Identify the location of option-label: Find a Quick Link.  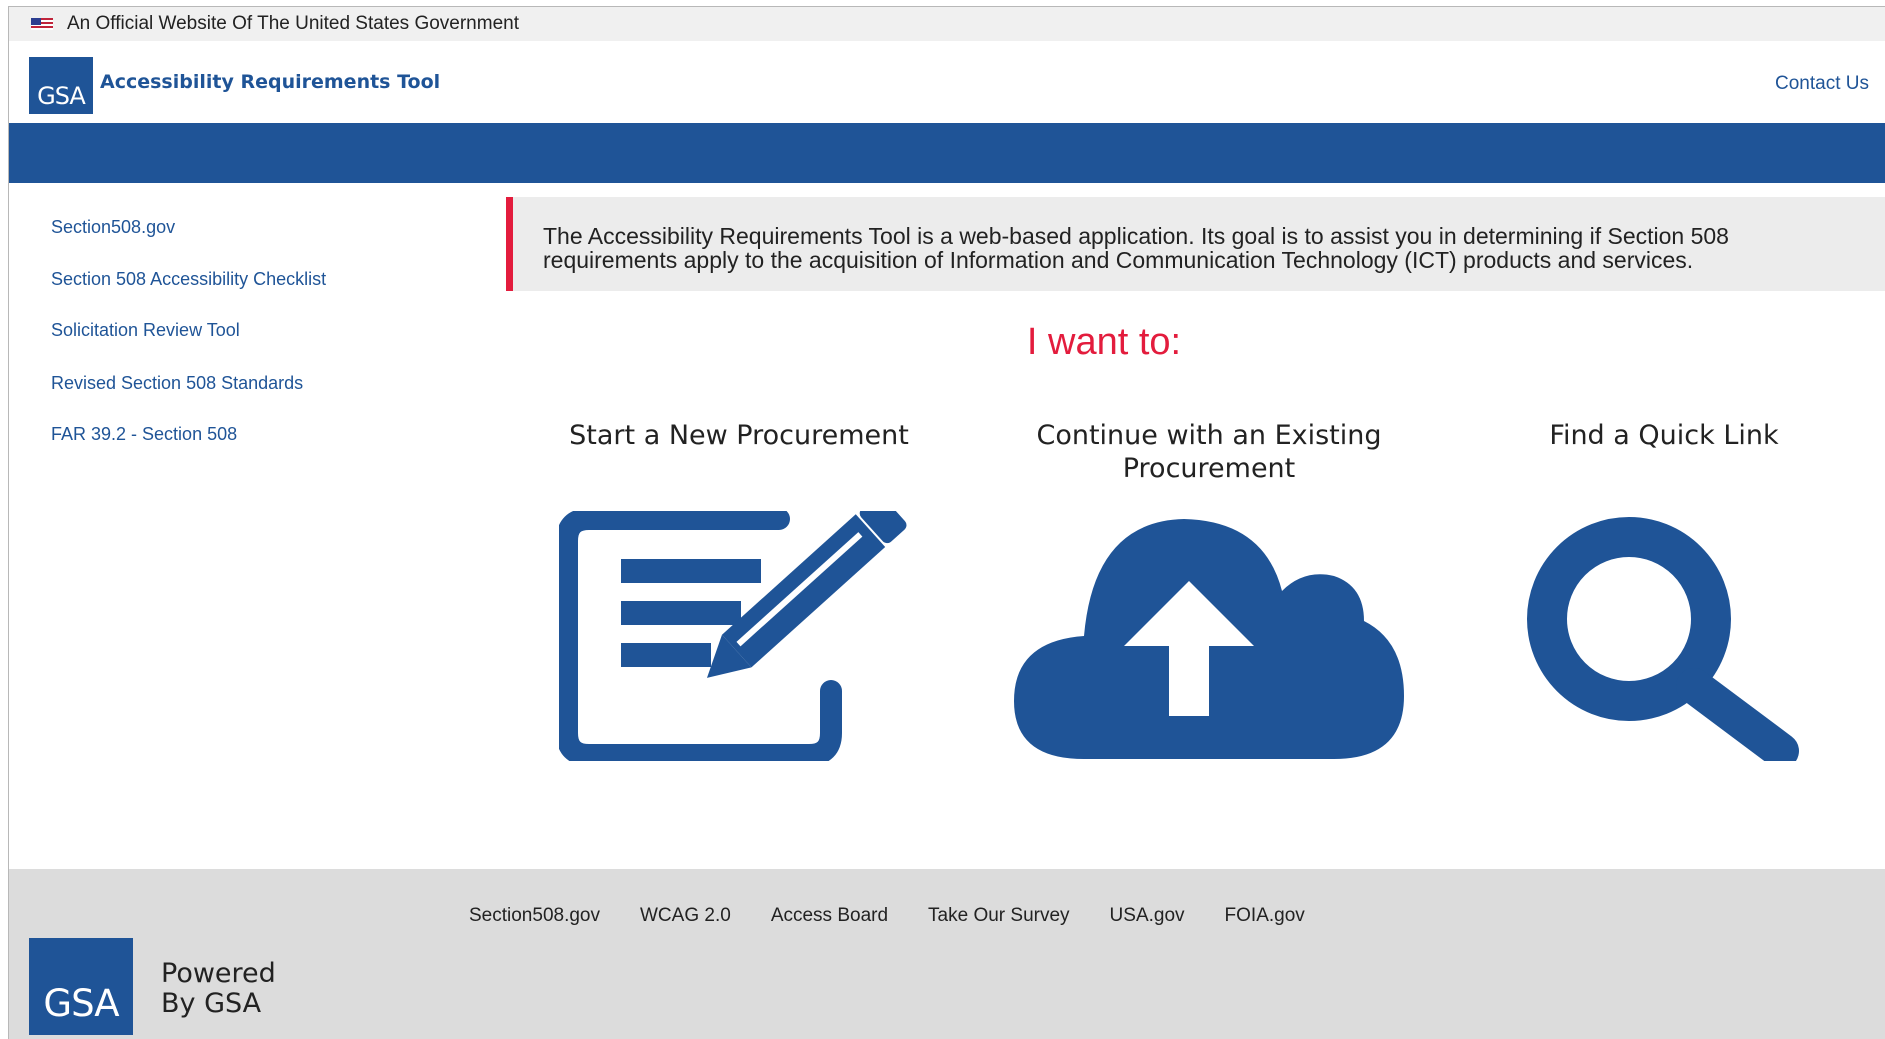
(1664, 435).